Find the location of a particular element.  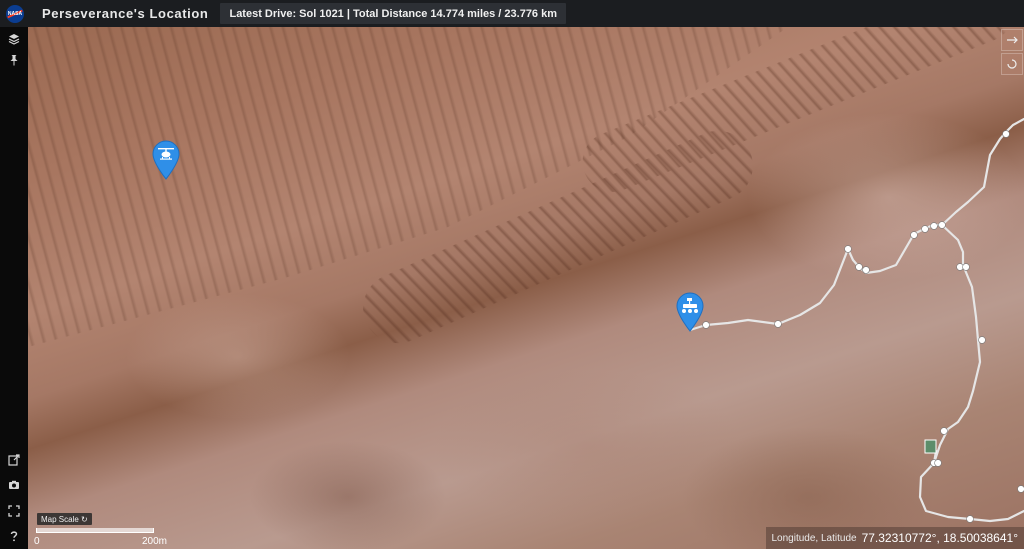

rotate-icon is located at coordinates (1012, 64).